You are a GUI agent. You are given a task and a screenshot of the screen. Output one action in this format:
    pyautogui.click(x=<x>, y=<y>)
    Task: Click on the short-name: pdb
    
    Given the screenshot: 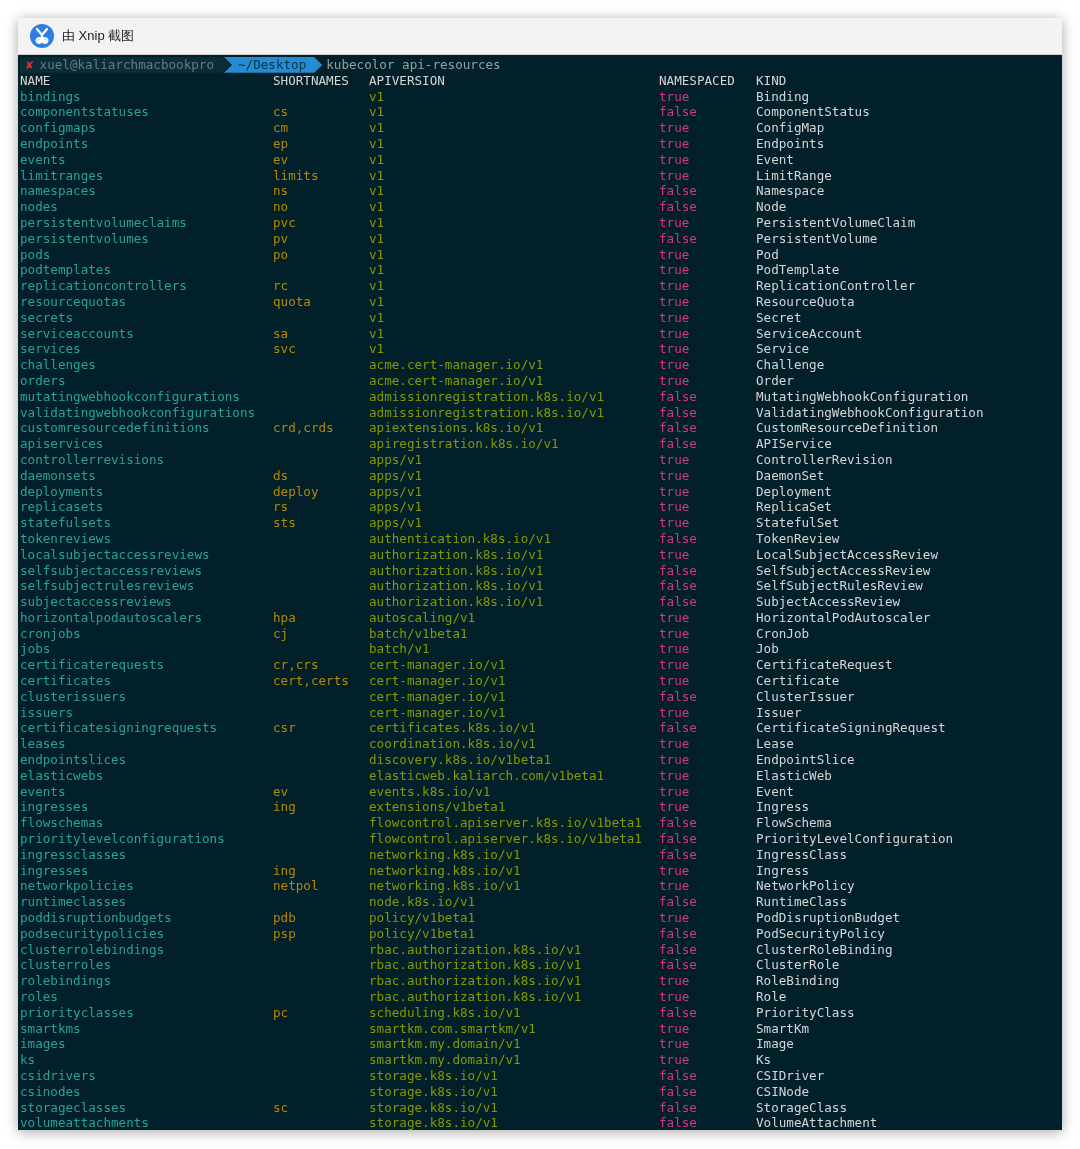 What is the action you would take?
    pyautogui.click(x=284, y=918)
    